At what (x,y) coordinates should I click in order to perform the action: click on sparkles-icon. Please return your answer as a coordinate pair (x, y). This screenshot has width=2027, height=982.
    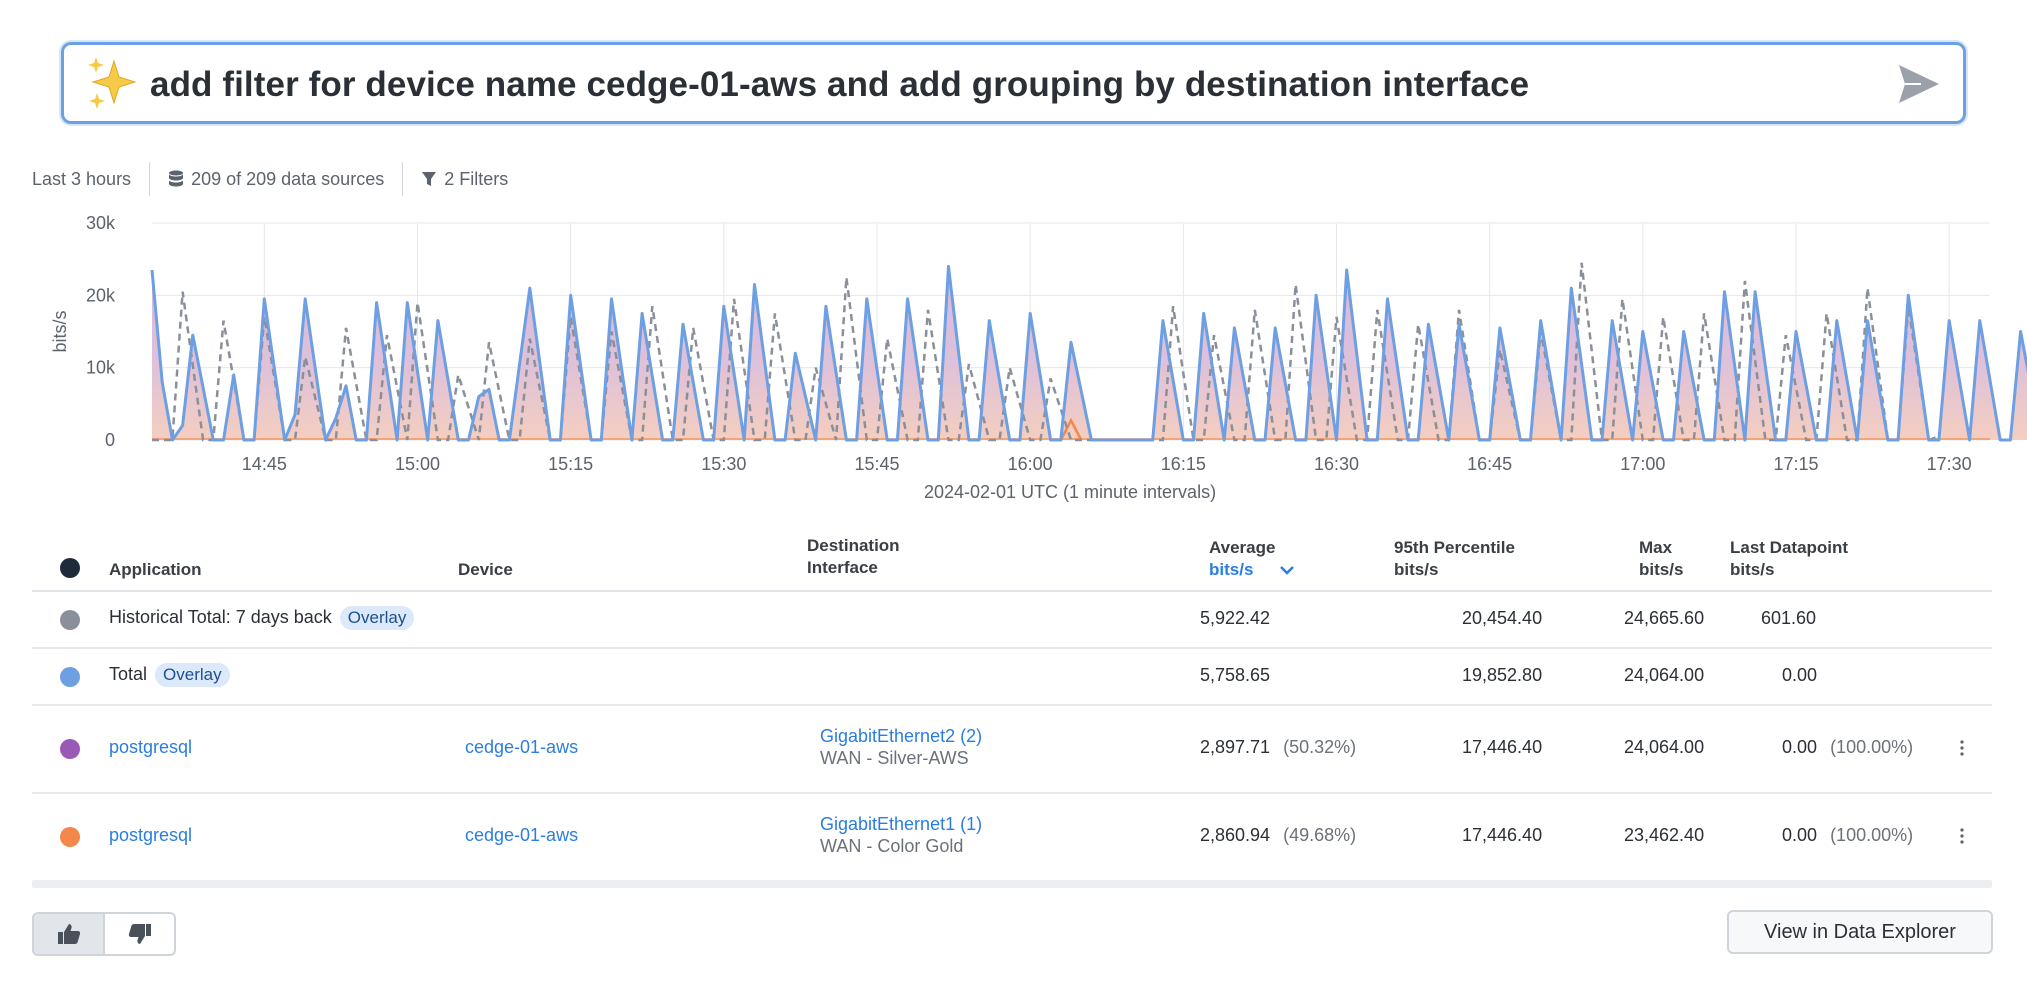
    Looking at the image, I should click on (112, 83).